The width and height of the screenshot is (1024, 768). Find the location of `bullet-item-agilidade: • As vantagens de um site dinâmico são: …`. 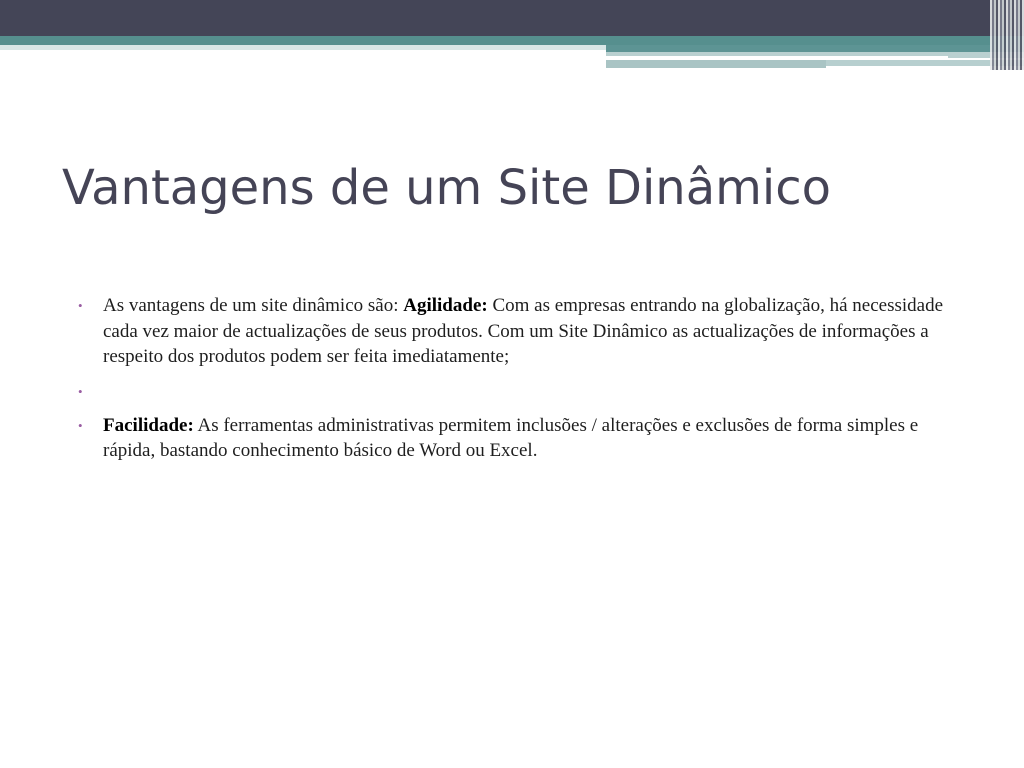

bullet-item-agilidade: • As vantagens de um site dinâmico são: … is located at coordinates (518, 331).